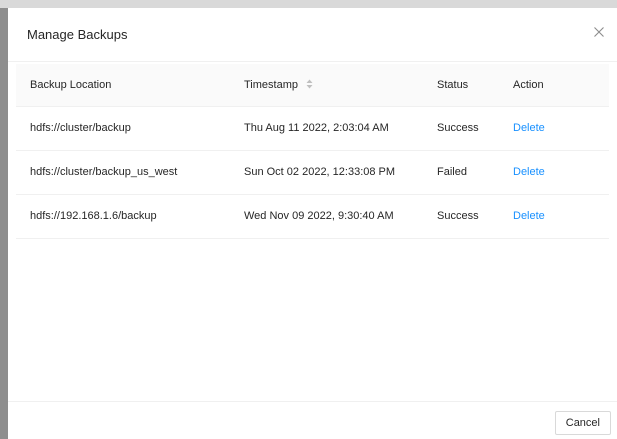  Describe the element at coordinates (340, 172) in the screenshot. I see `timestamp-cell: Sun Oct 02 2022, 12:33:08 PM` at that location.